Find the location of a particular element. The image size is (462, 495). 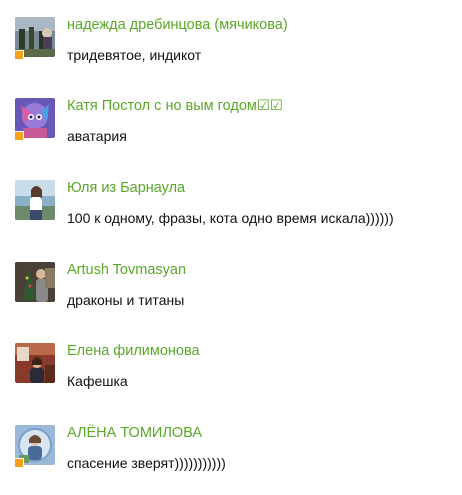

comment-text: аватария is located at coordinates (97, 136).